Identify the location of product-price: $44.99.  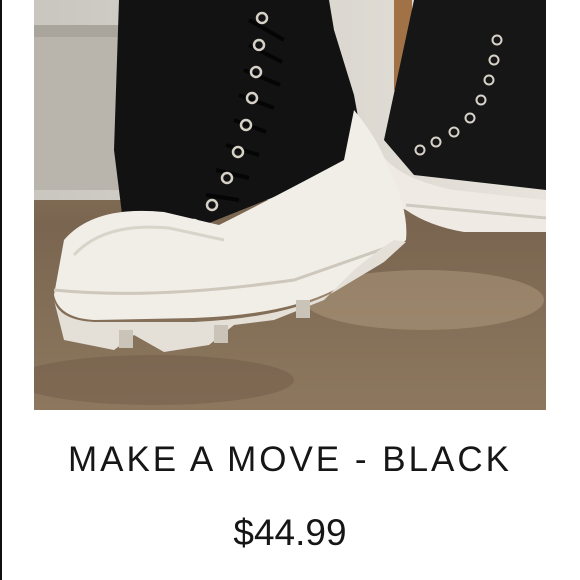
(290, 532).